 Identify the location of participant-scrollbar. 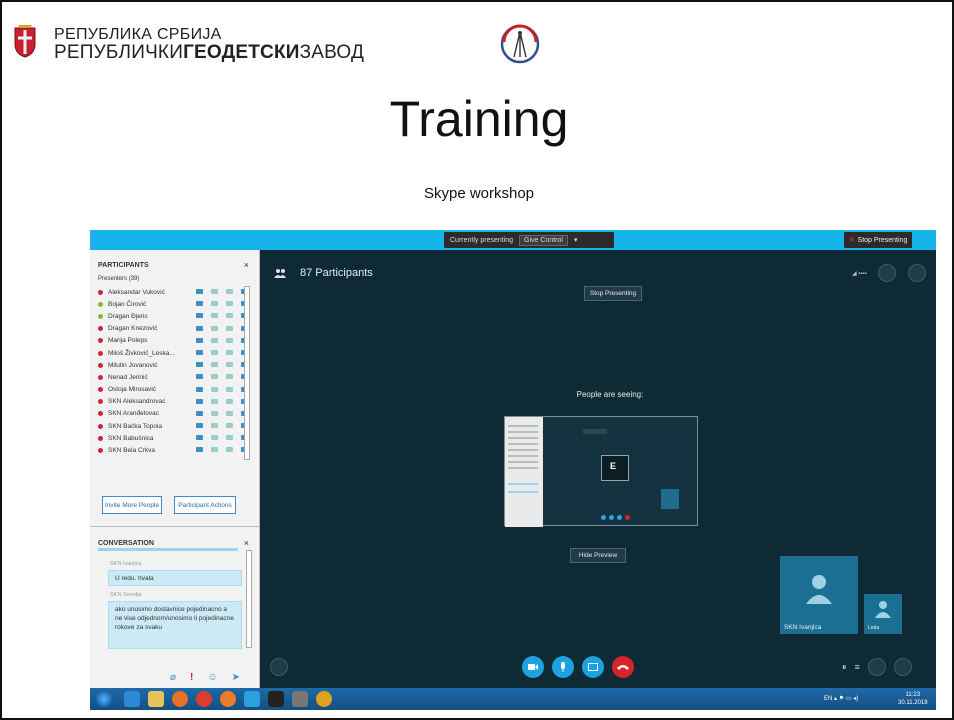
(247, 373).